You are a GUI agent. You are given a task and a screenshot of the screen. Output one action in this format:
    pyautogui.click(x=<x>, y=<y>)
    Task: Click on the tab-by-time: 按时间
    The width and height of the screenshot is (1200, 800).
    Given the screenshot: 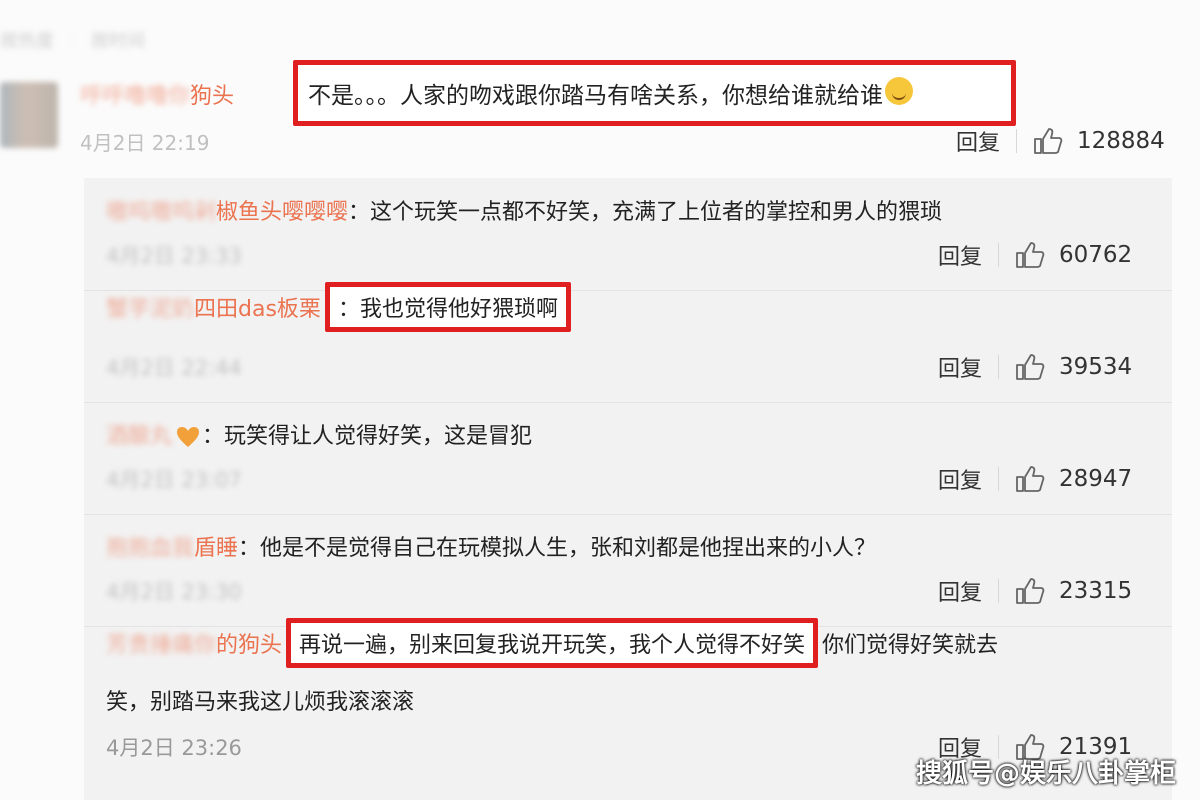 What is the action you would take?
    pyautogui.click(x=118, y=40)
    